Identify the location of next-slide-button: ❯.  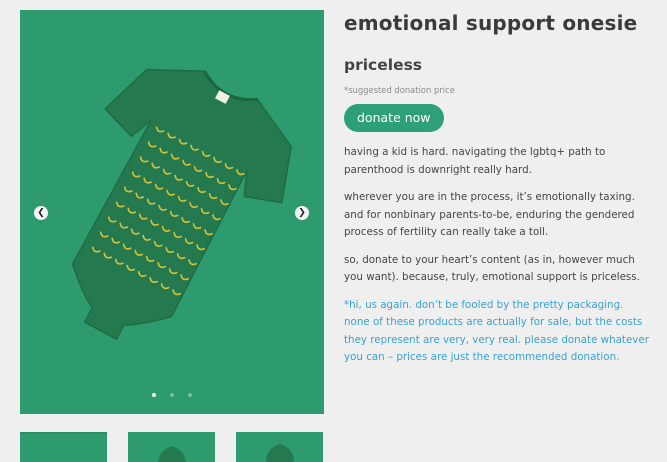
(302, 213).